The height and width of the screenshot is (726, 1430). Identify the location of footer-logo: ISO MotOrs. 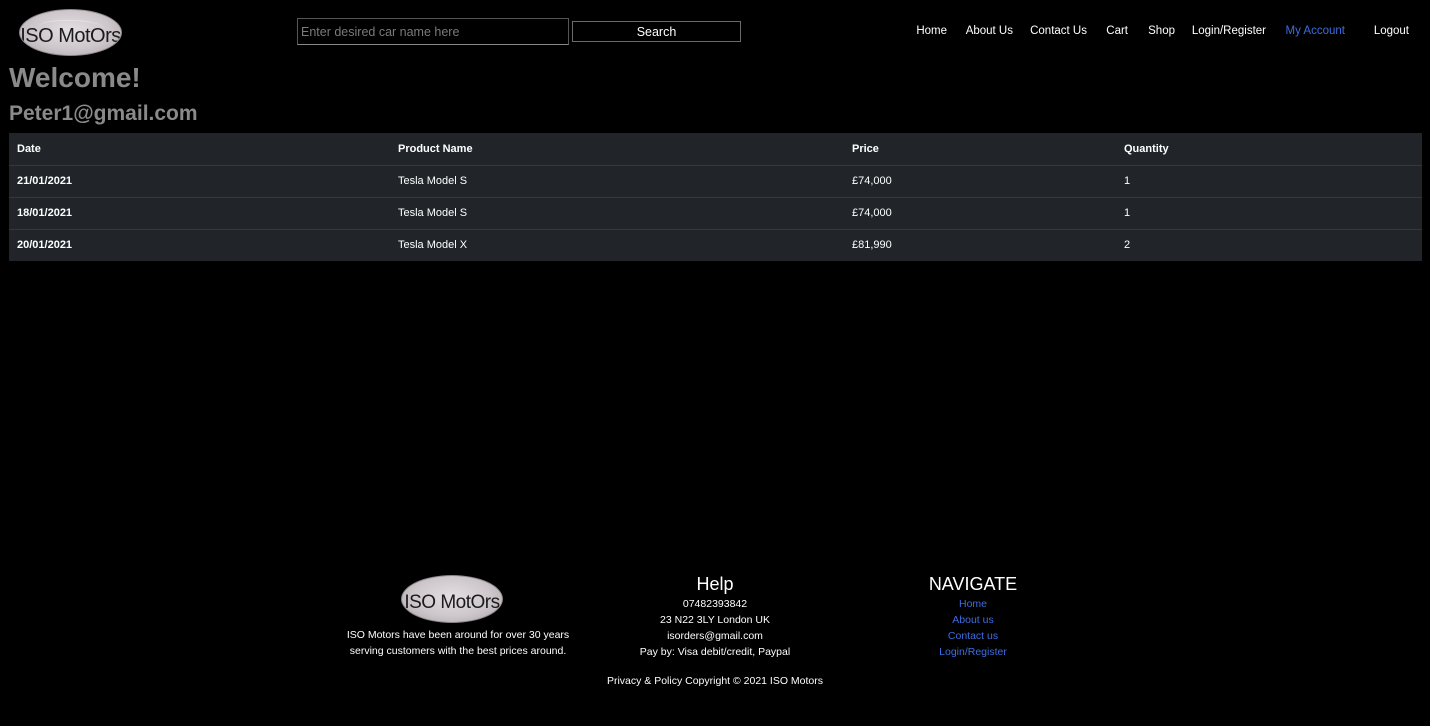
(452, 599).